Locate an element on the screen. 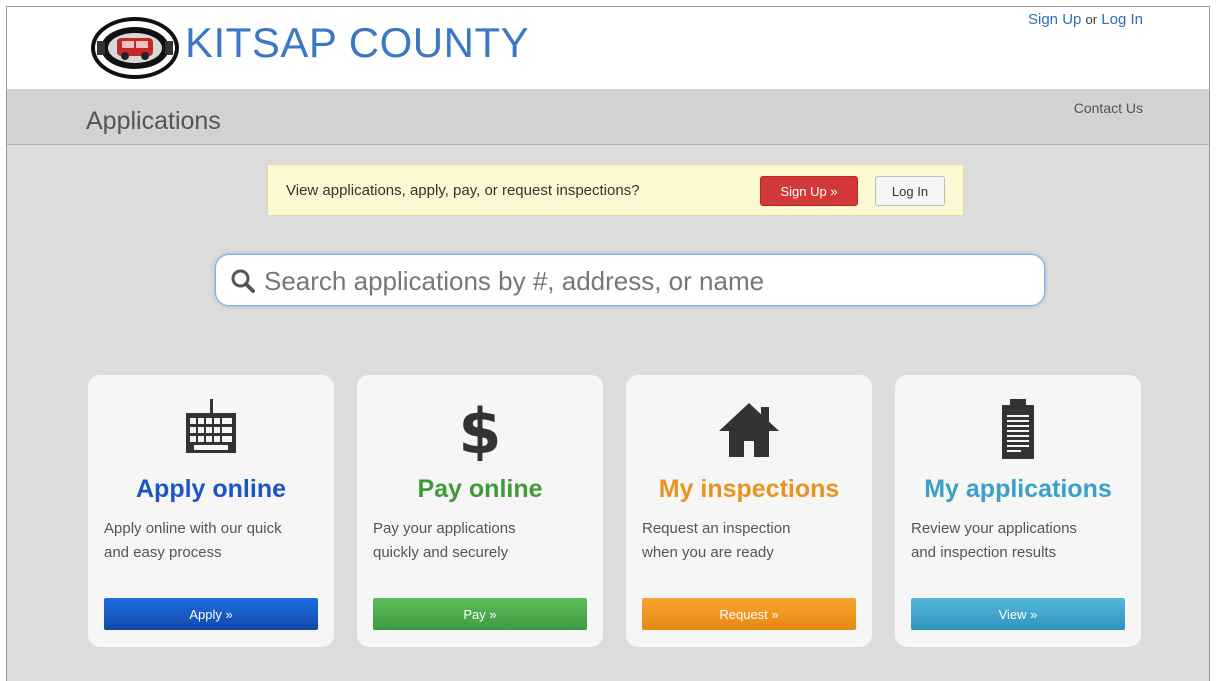 The width and height of the screenshot is (1216, 681). card-icon-wrap: $ is located at coordinates (480, 429).